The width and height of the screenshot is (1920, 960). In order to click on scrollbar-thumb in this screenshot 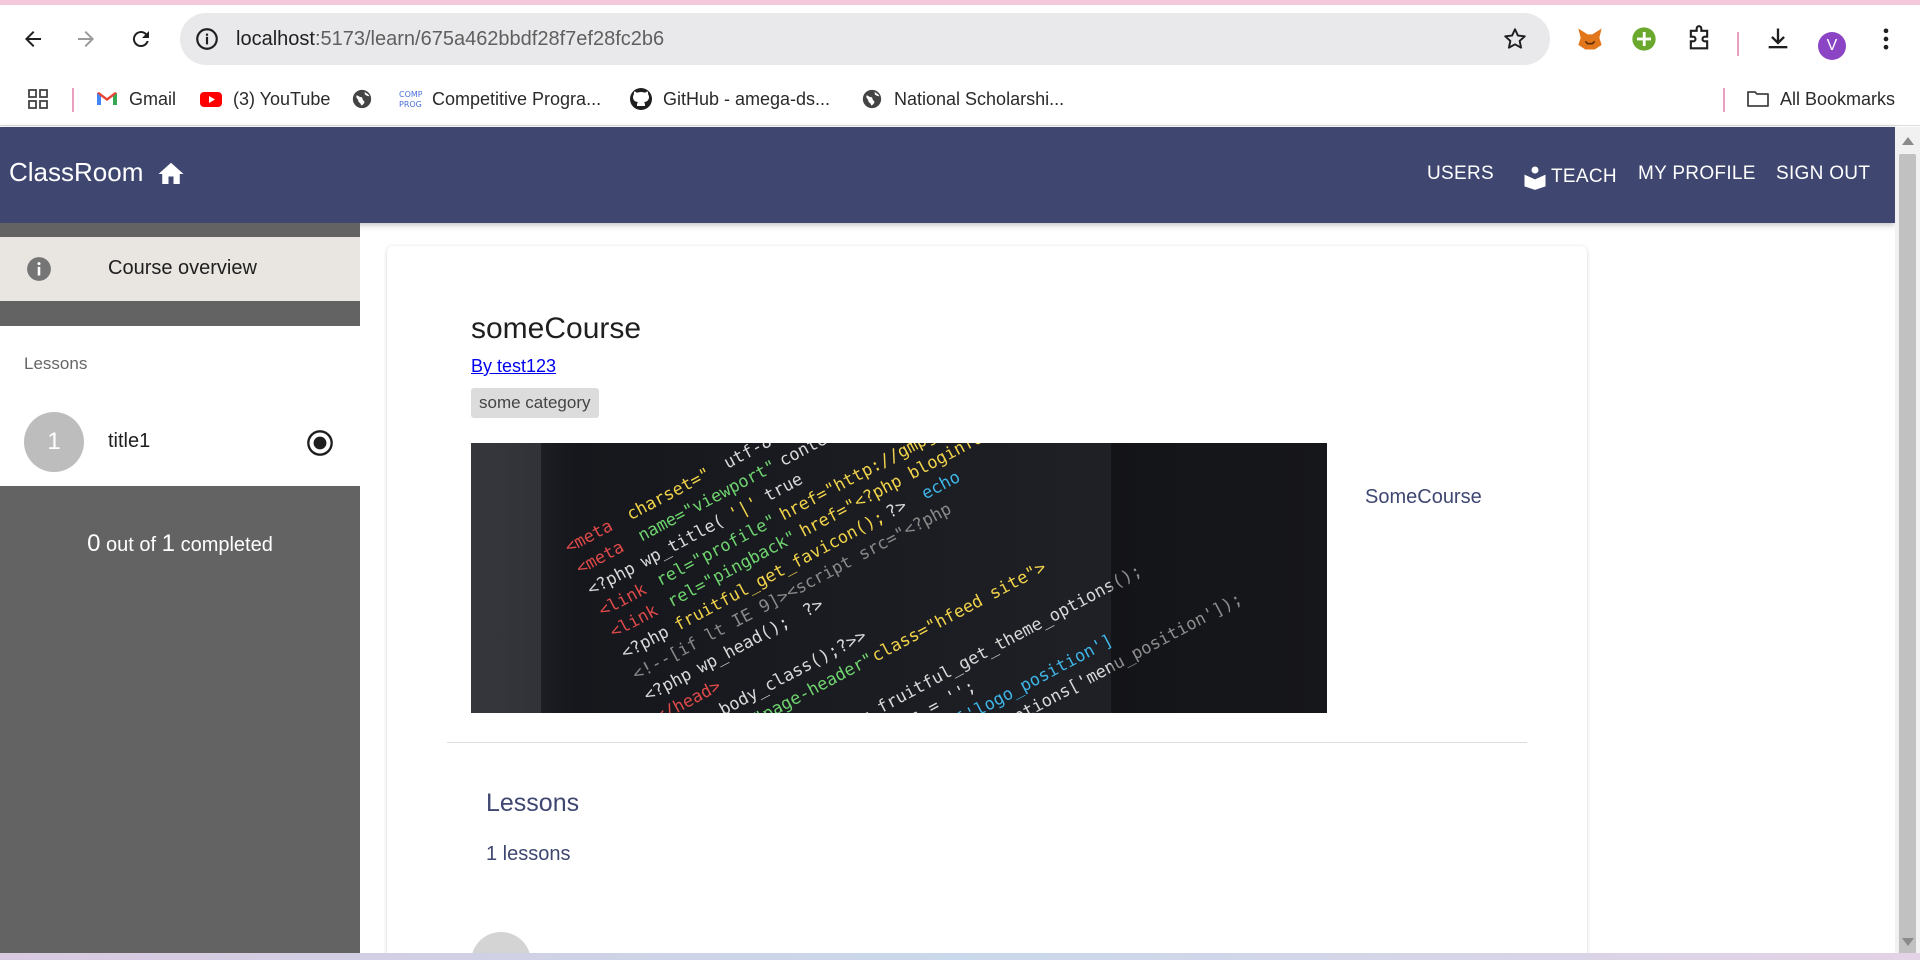, I will do `click(1907, 557)`.